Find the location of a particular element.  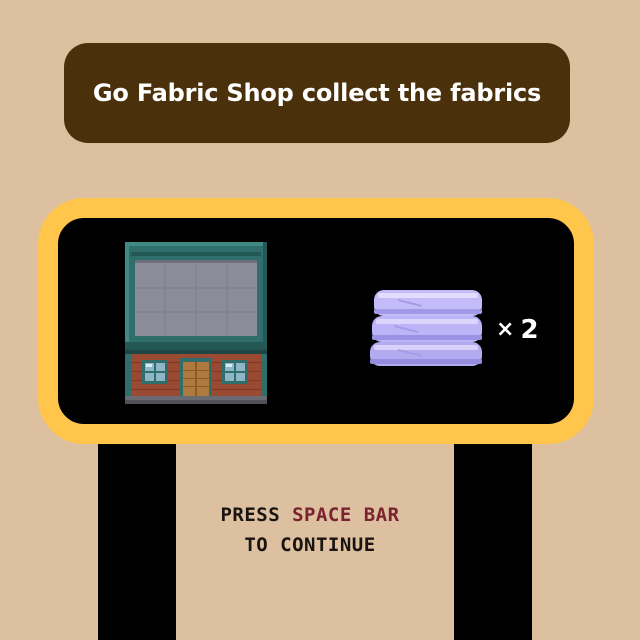

objective-text: Go Fabric Shop collect the fabrics is located at coordinates (317, 93).